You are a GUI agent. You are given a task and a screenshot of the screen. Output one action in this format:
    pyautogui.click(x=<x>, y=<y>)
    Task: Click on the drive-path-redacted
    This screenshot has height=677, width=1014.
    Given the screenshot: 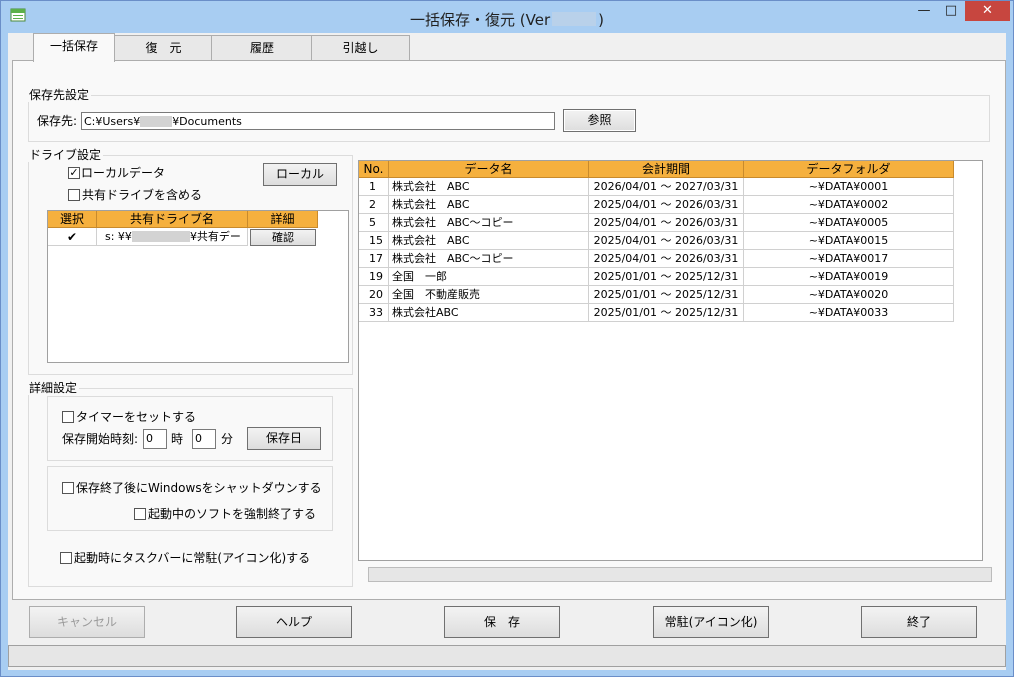 What is the action you would take?
    pyautogui.click(x=160, y=236)
    